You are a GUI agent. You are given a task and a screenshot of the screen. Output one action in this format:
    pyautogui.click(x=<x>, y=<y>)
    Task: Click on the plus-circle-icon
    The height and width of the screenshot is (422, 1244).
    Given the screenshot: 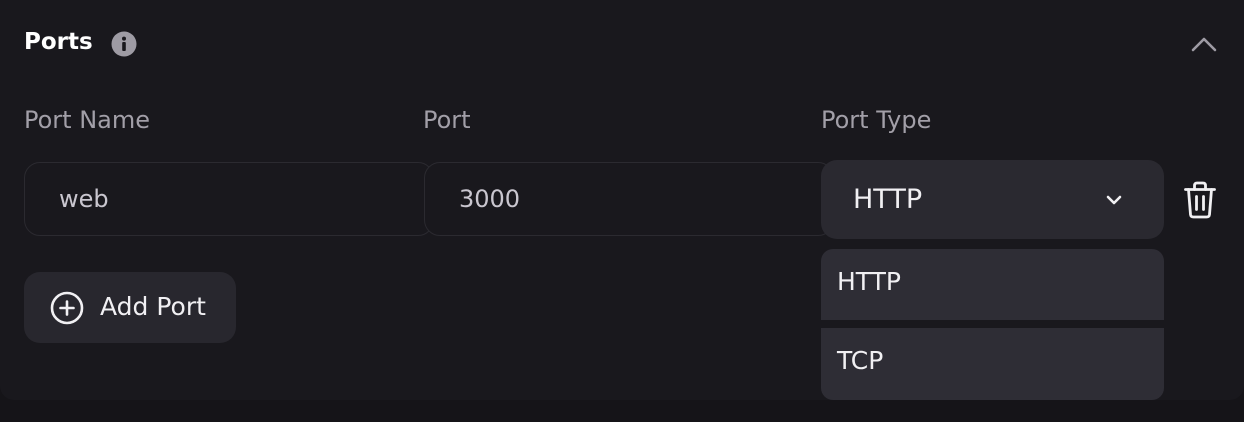 What is the action you would take?
    pyautogui.click(x=67, y=308)
    